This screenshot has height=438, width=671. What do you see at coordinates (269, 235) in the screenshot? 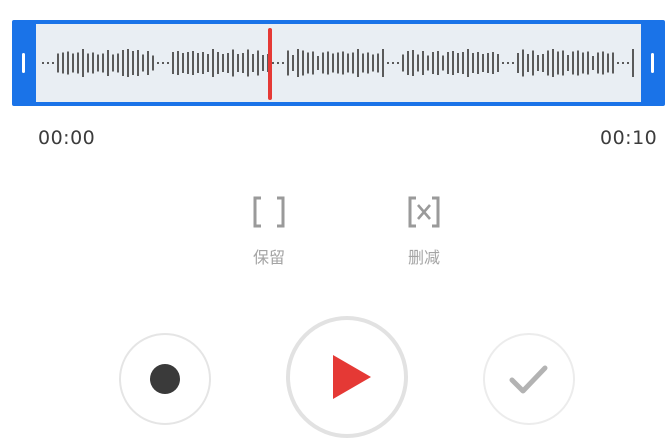
I see `keep-button: 保留` at bounding box center [269, 235].